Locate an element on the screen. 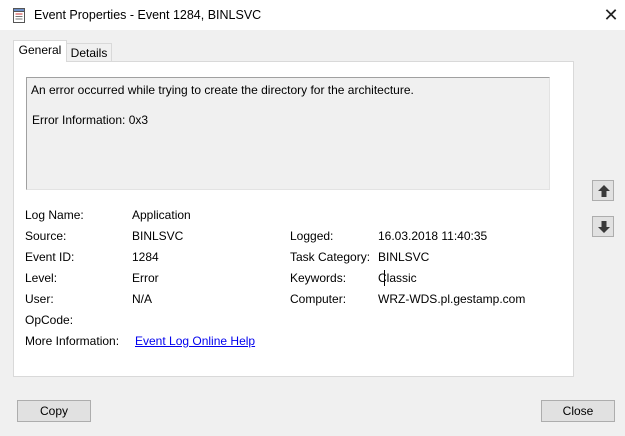 The height and width of the screenshot is (436, 625). source-value: BINLSVC is located at coordinates (158, 236).